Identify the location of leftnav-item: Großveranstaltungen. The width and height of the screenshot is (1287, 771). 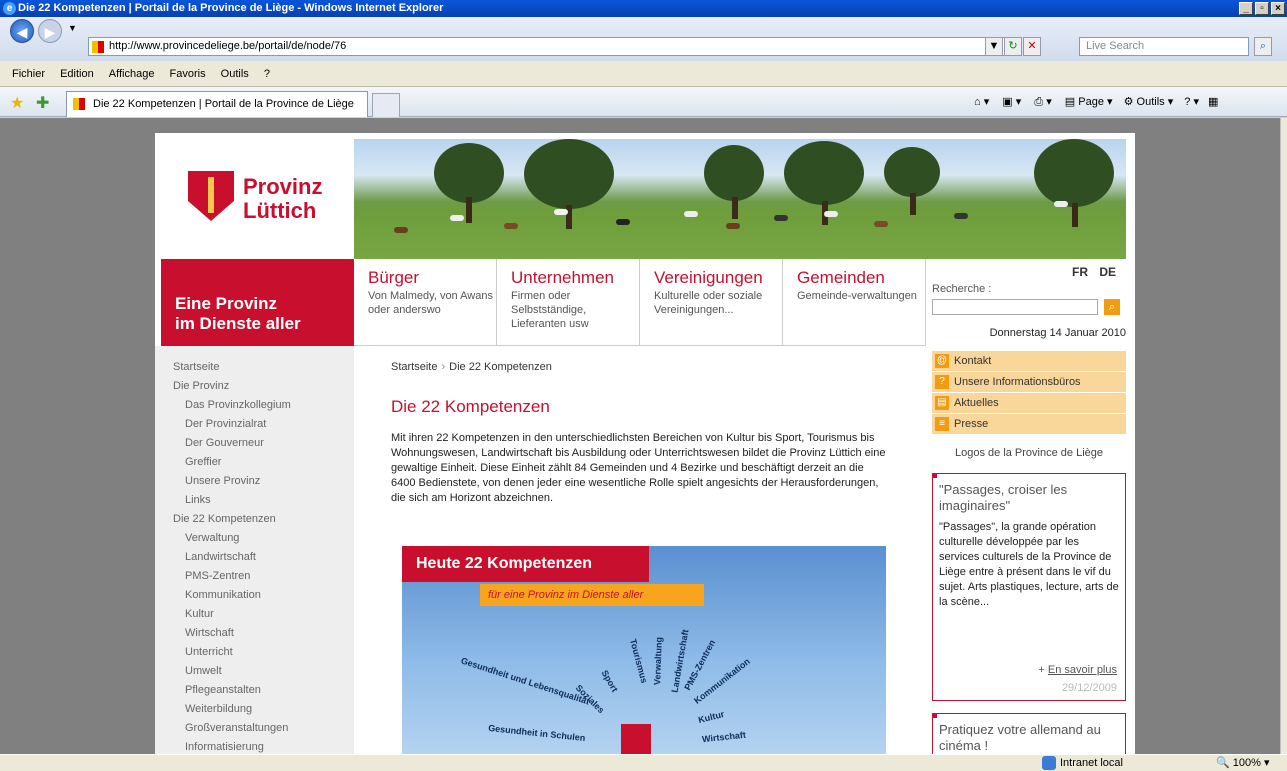
(263, 728).